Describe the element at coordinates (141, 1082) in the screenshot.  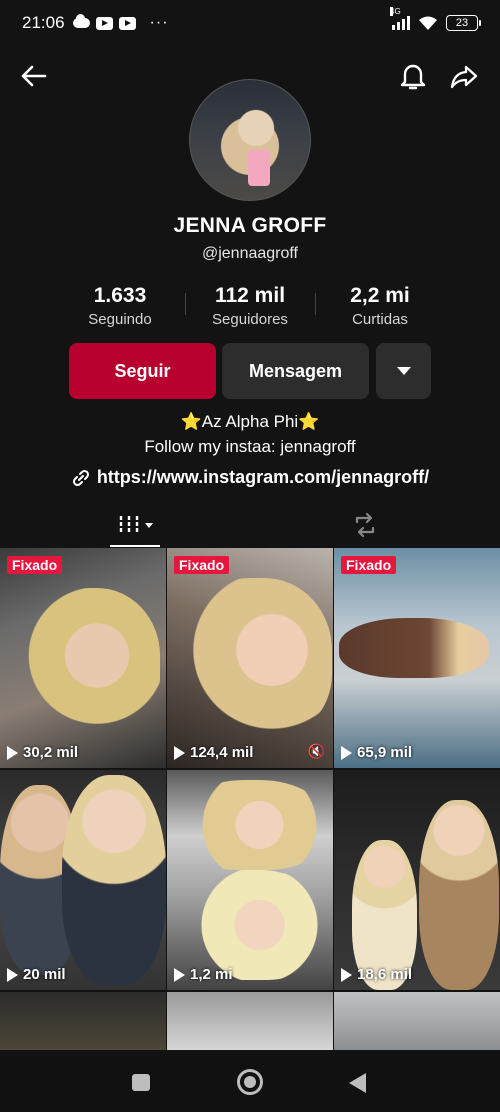
I see `recents-button` at that location.